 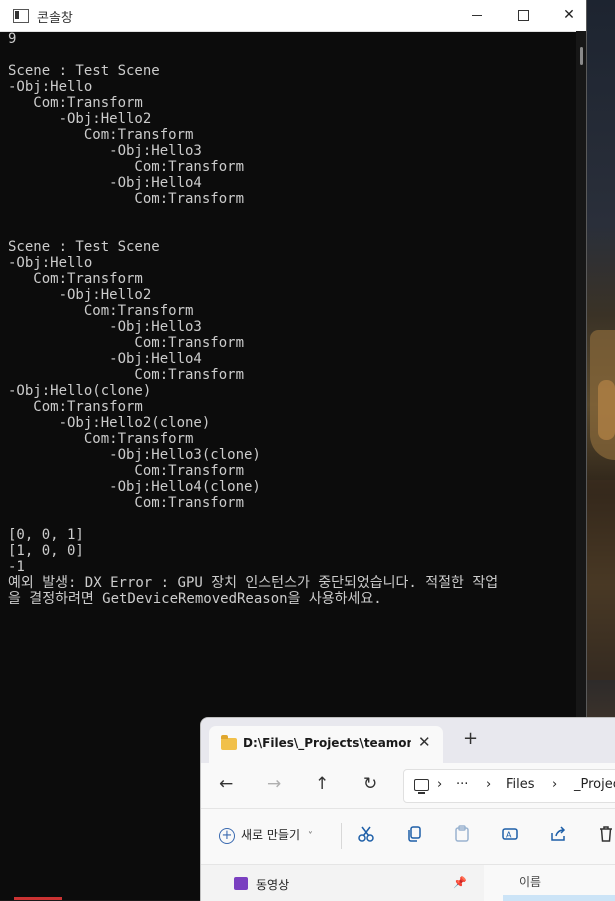 I want to click on new-button-label: 새로 만들기, so click(x=271, y=835).